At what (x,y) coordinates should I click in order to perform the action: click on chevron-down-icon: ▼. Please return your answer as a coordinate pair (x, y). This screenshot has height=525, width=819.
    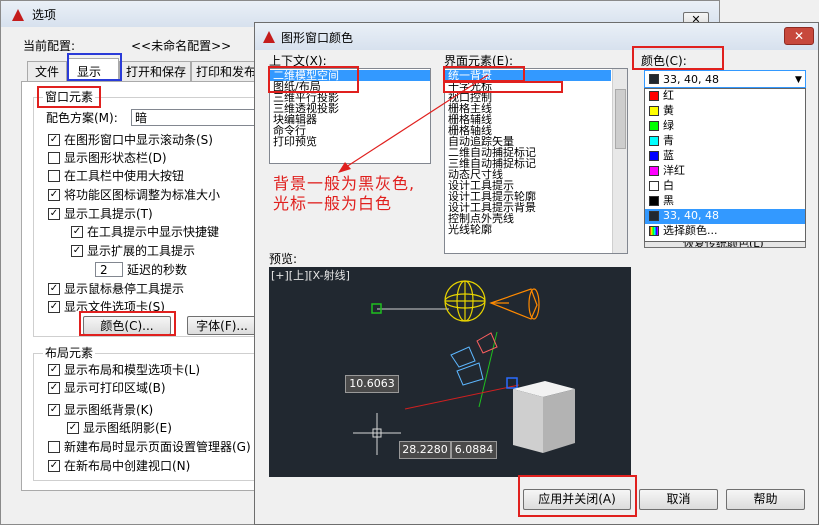
    Looking at the image, I should click on (798, 80).